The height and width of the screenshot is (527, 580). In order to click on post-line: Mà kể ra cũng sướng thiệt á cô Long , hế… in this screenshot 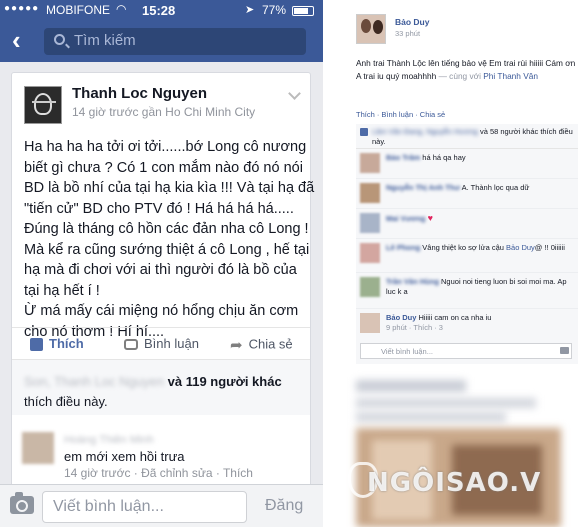, I will do `click(167, 249)`.